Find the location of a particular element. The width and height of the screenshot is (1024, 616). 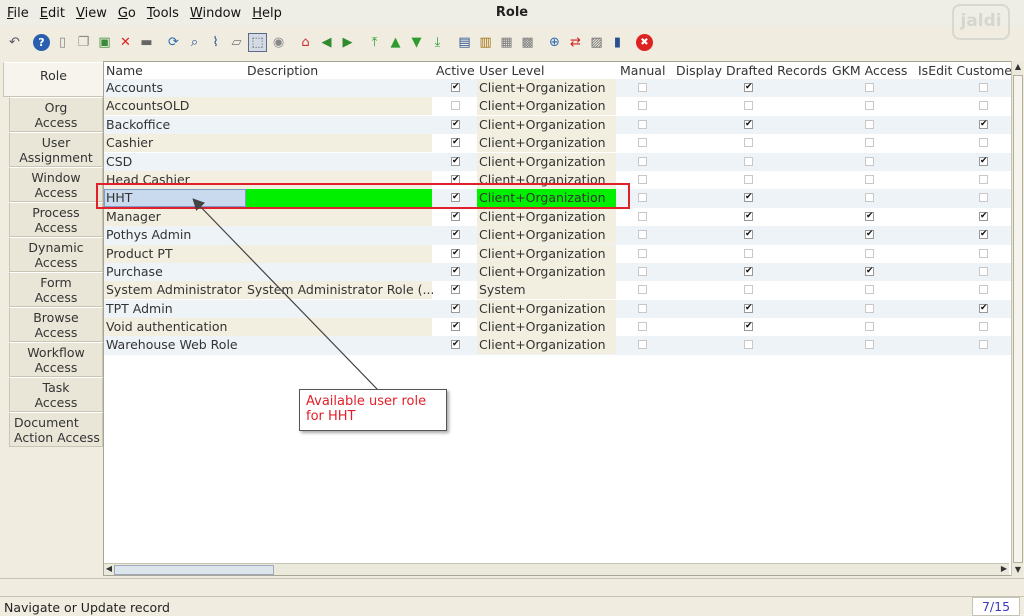

tab-document-action-access: Document Action Access is located at coordinates (56, 429).